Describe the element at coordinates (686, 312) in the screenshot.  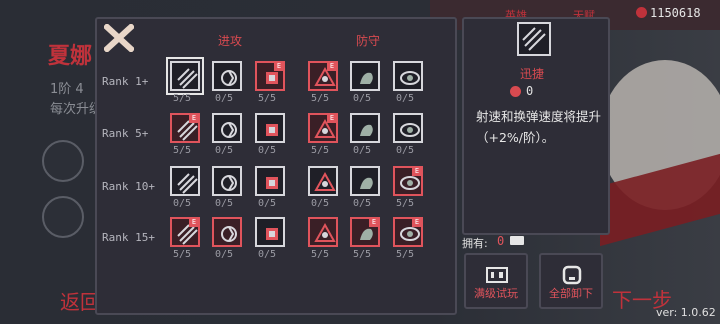
I see `version-label: ver: 1.0.62` at that location.